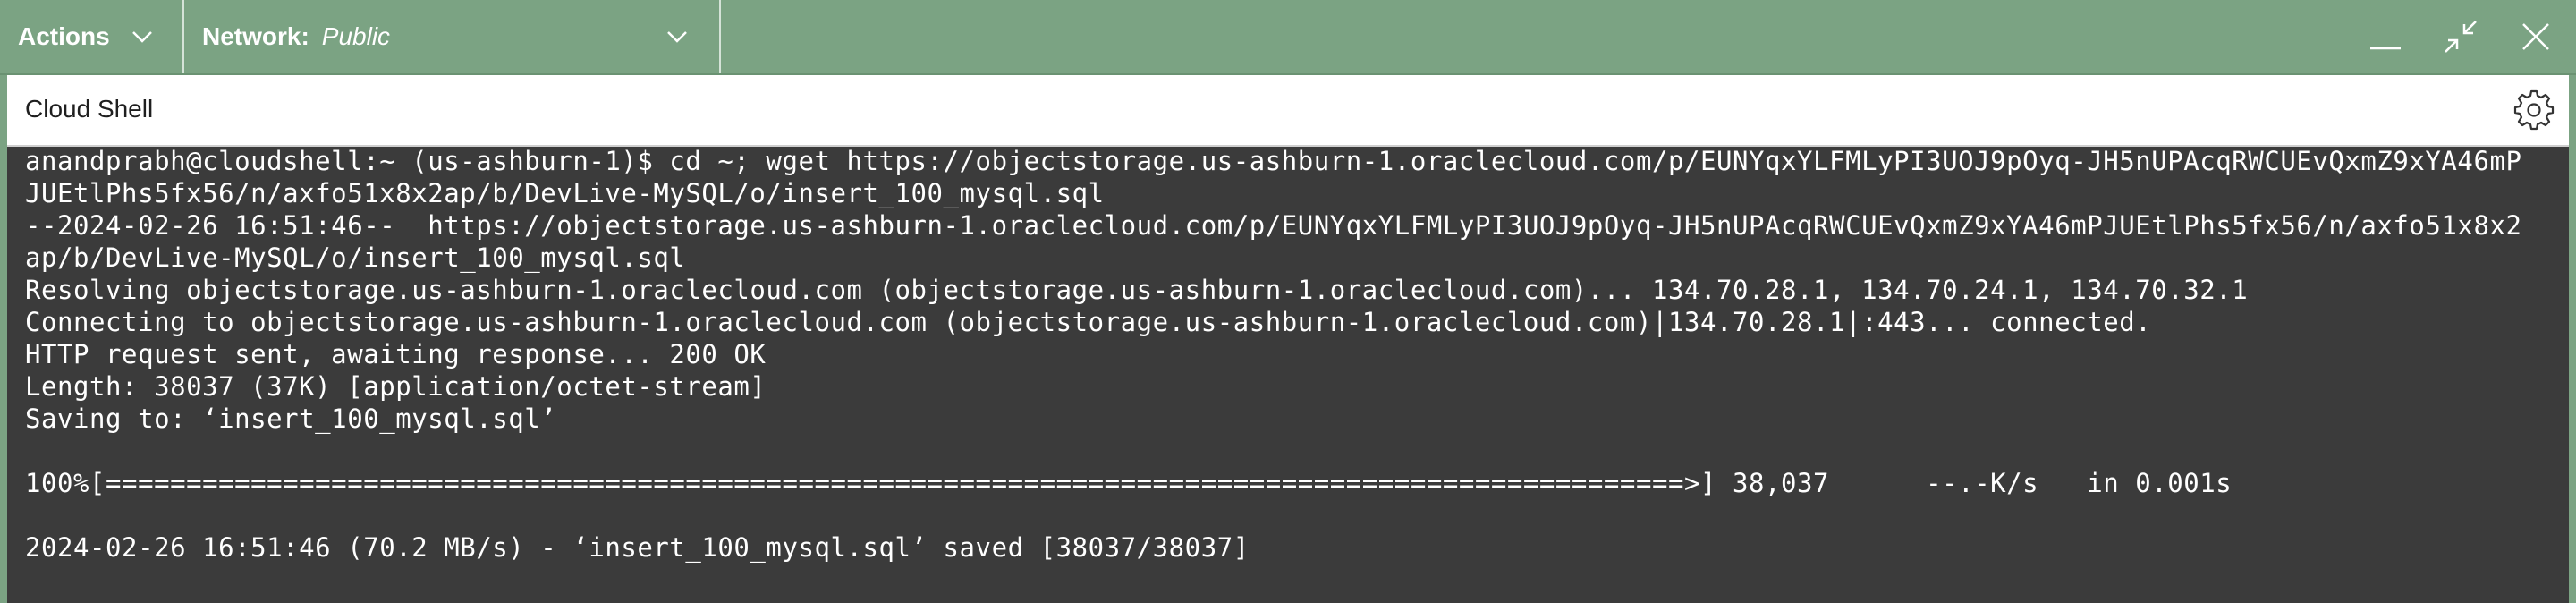 The width and height of the screenshot is (2576, 603). I want to click on network-value: Public, so click(356, 36).